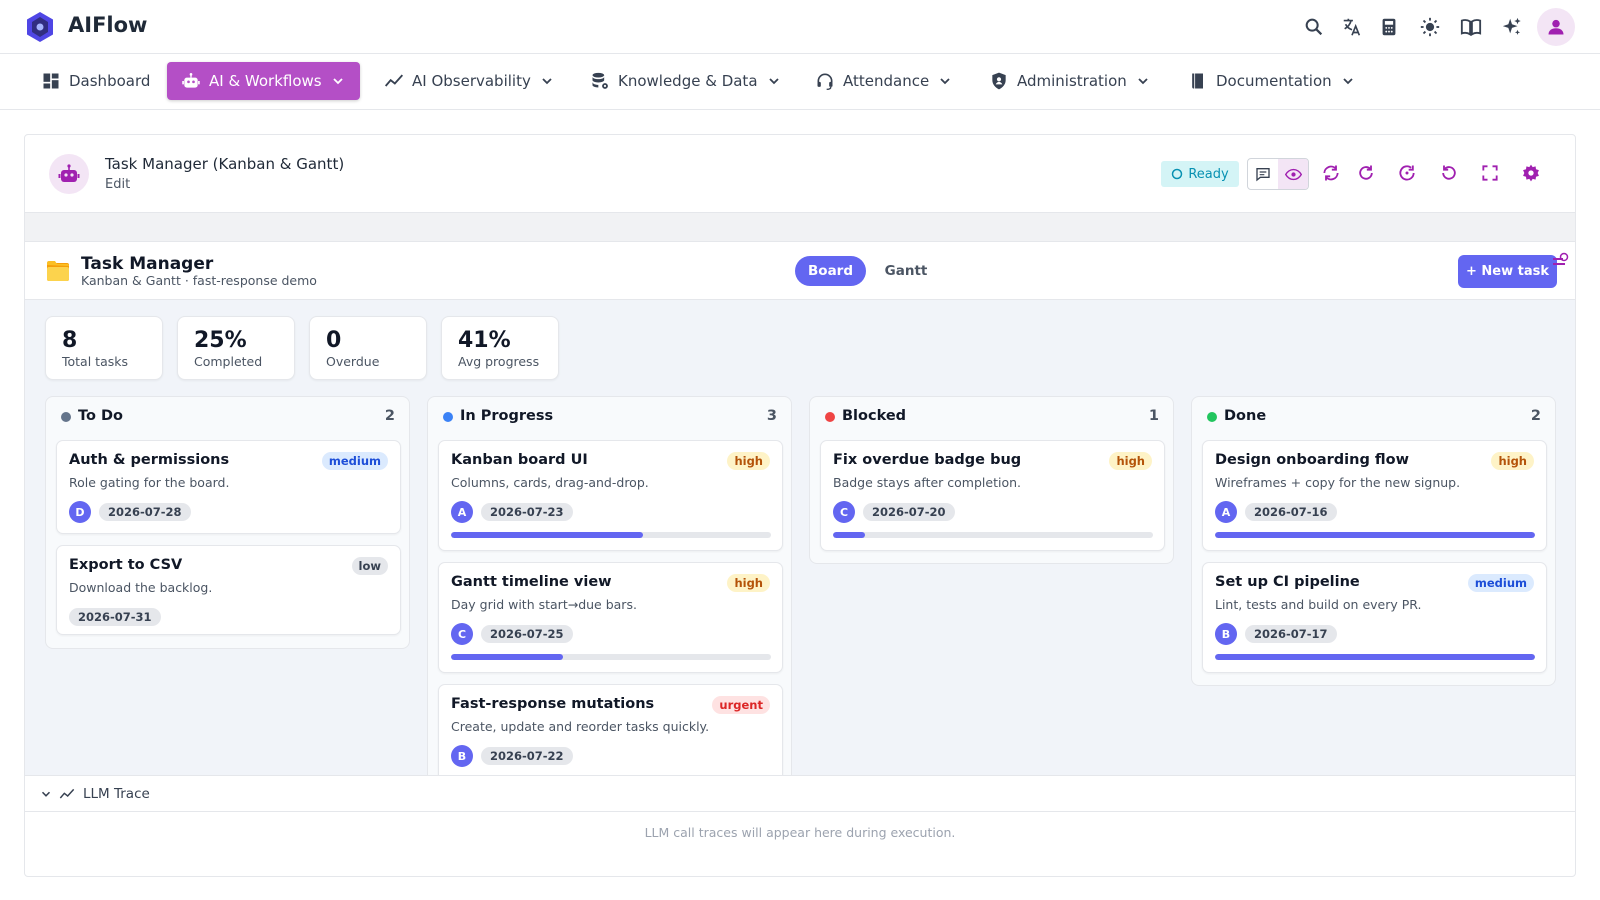 The image size is (1600, 900). Describe the element at coordinates (1490, 173) in the screenshot. I see `fullscreen-icon` at that location.